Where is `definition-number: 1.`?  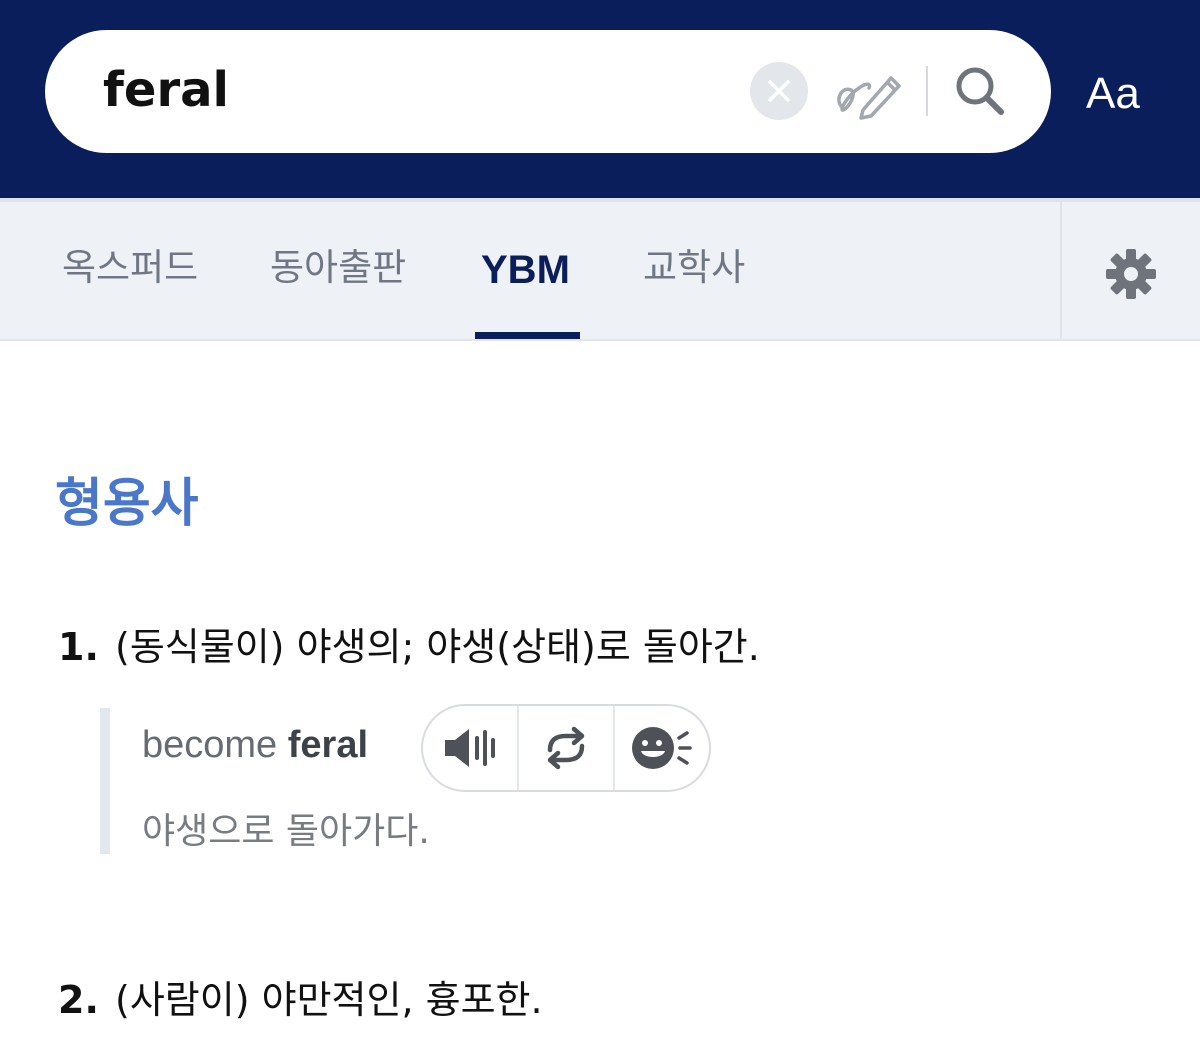 definition-number: 1. is located at coordinates (78, 647).